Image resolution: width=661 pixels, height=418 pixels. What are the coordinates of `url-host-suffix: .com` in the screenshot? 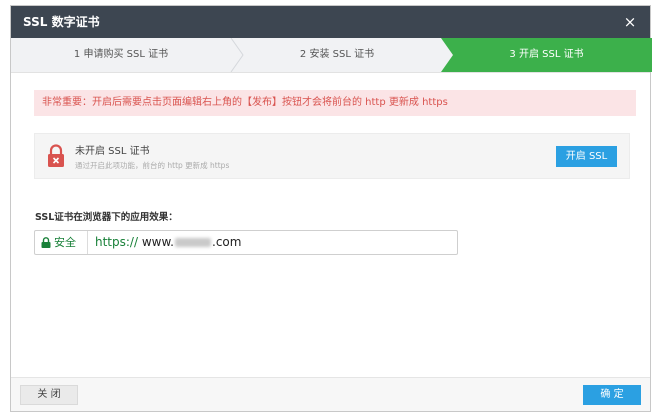 It's located at (227, 242).